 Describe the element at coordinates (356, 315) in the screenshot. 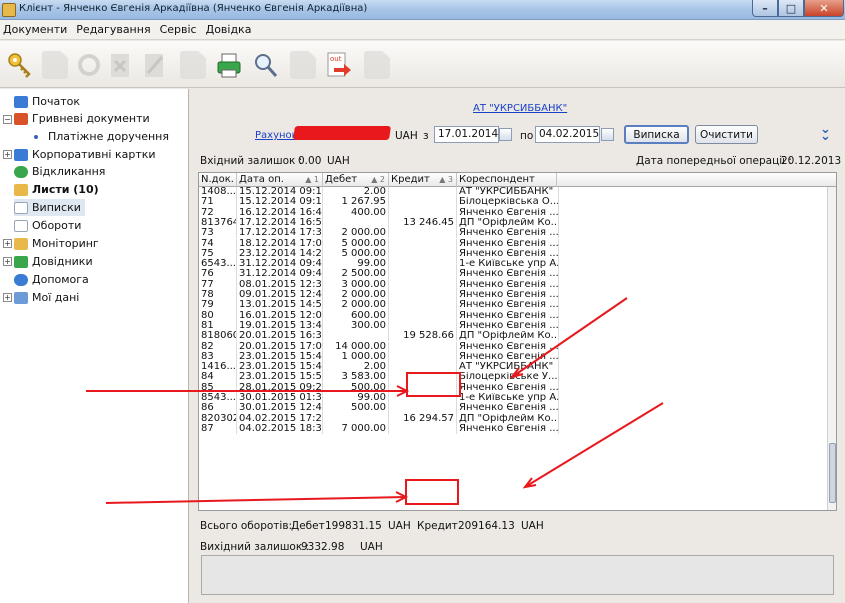

I see `cell-debit: 600.00` at that location.